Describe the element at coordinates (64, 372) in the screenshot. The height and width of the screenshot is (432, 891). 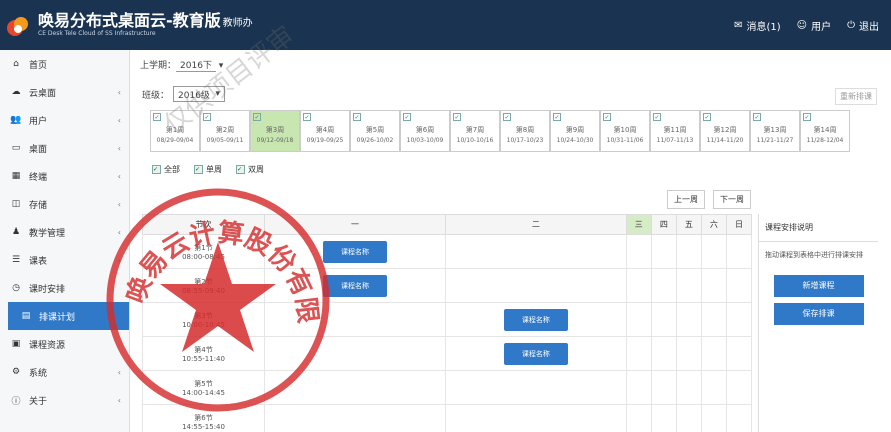
I see `sidebar-item-11: ⚙ 系统 ‹` at that location.